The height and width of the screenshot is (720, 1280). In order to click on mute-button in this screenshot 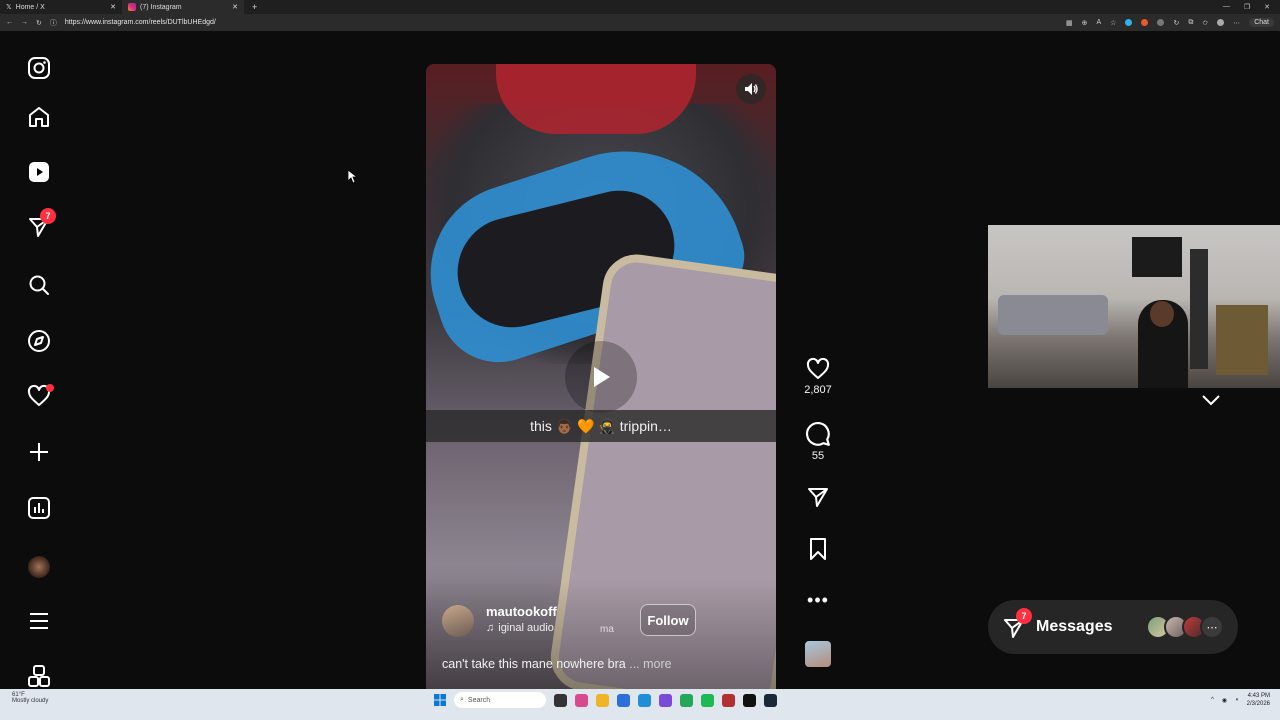, I will do `click(751, 89)`.